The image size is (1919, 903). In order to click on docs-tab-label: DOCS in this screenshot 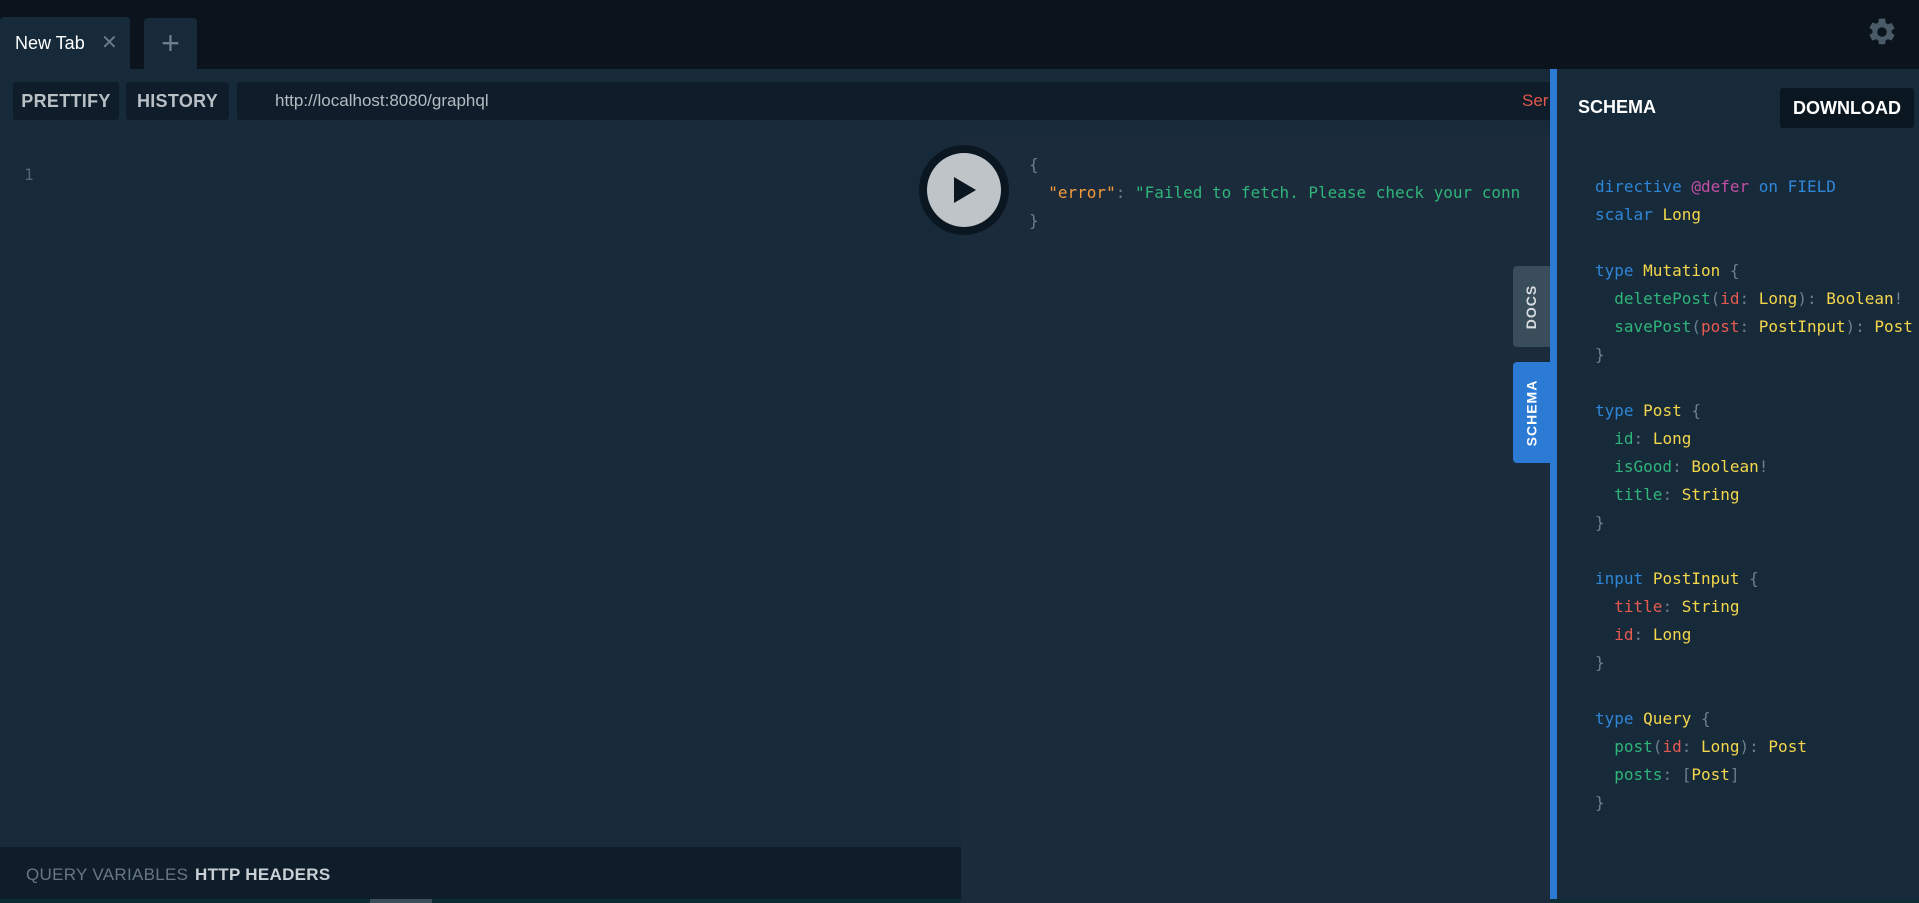, I will do `click(1531, 306)`.